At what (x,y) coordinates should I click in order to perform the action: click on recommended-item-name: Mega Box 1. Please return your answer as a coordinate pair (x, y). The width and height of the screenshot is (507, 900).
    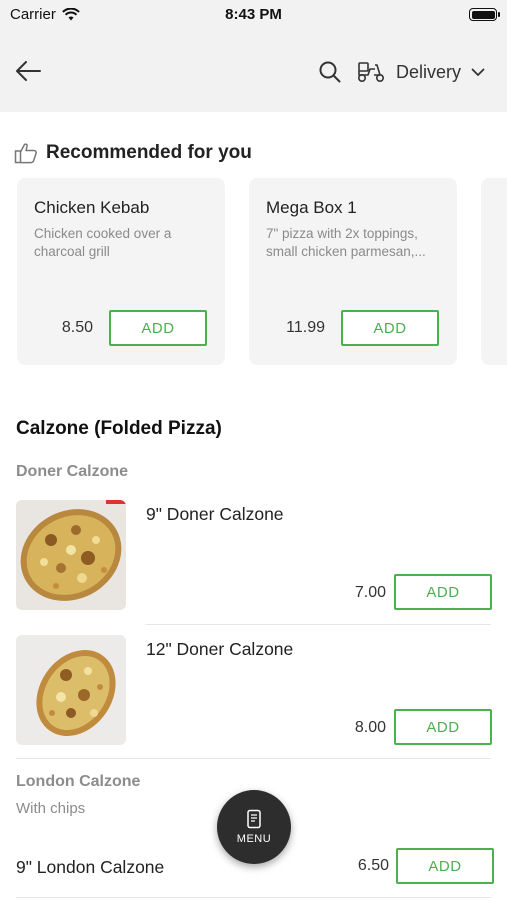
    Looking at the image, I should click on (311, 207).